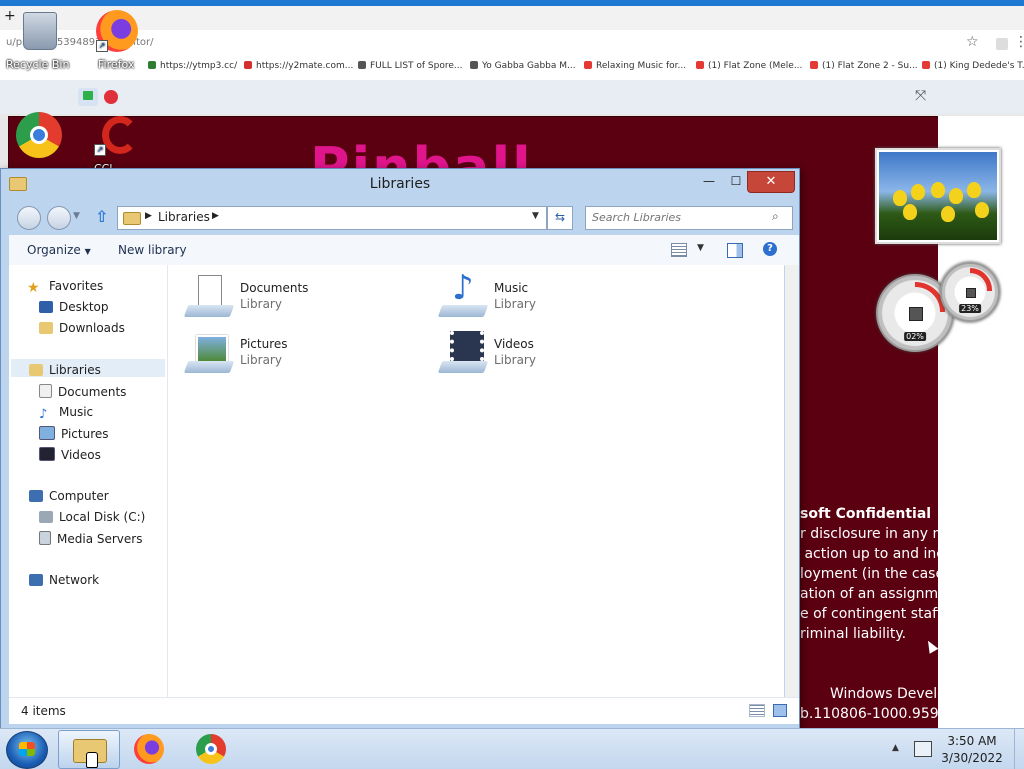  I want to click on help-icon: ?, so click(770, 249).